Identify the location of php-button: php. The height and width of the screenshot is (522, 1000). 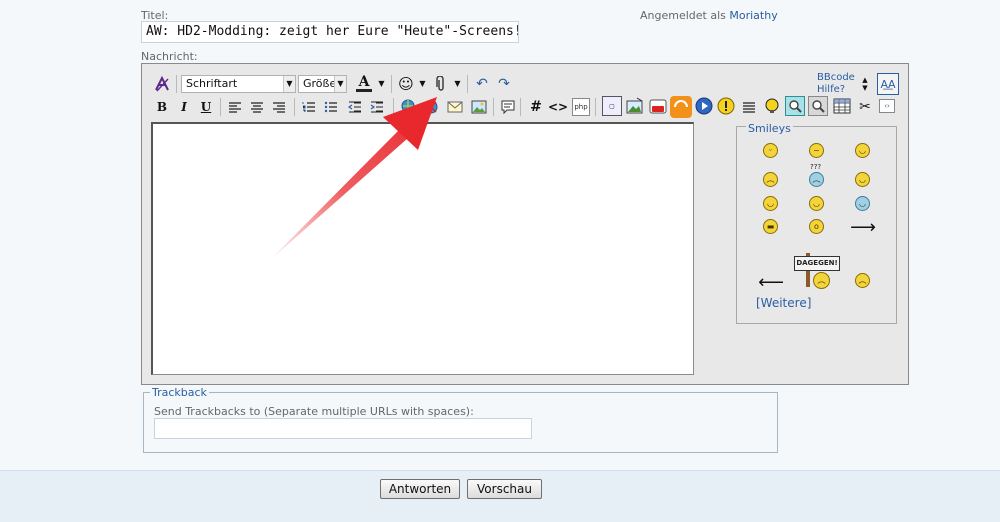
(581, 107).